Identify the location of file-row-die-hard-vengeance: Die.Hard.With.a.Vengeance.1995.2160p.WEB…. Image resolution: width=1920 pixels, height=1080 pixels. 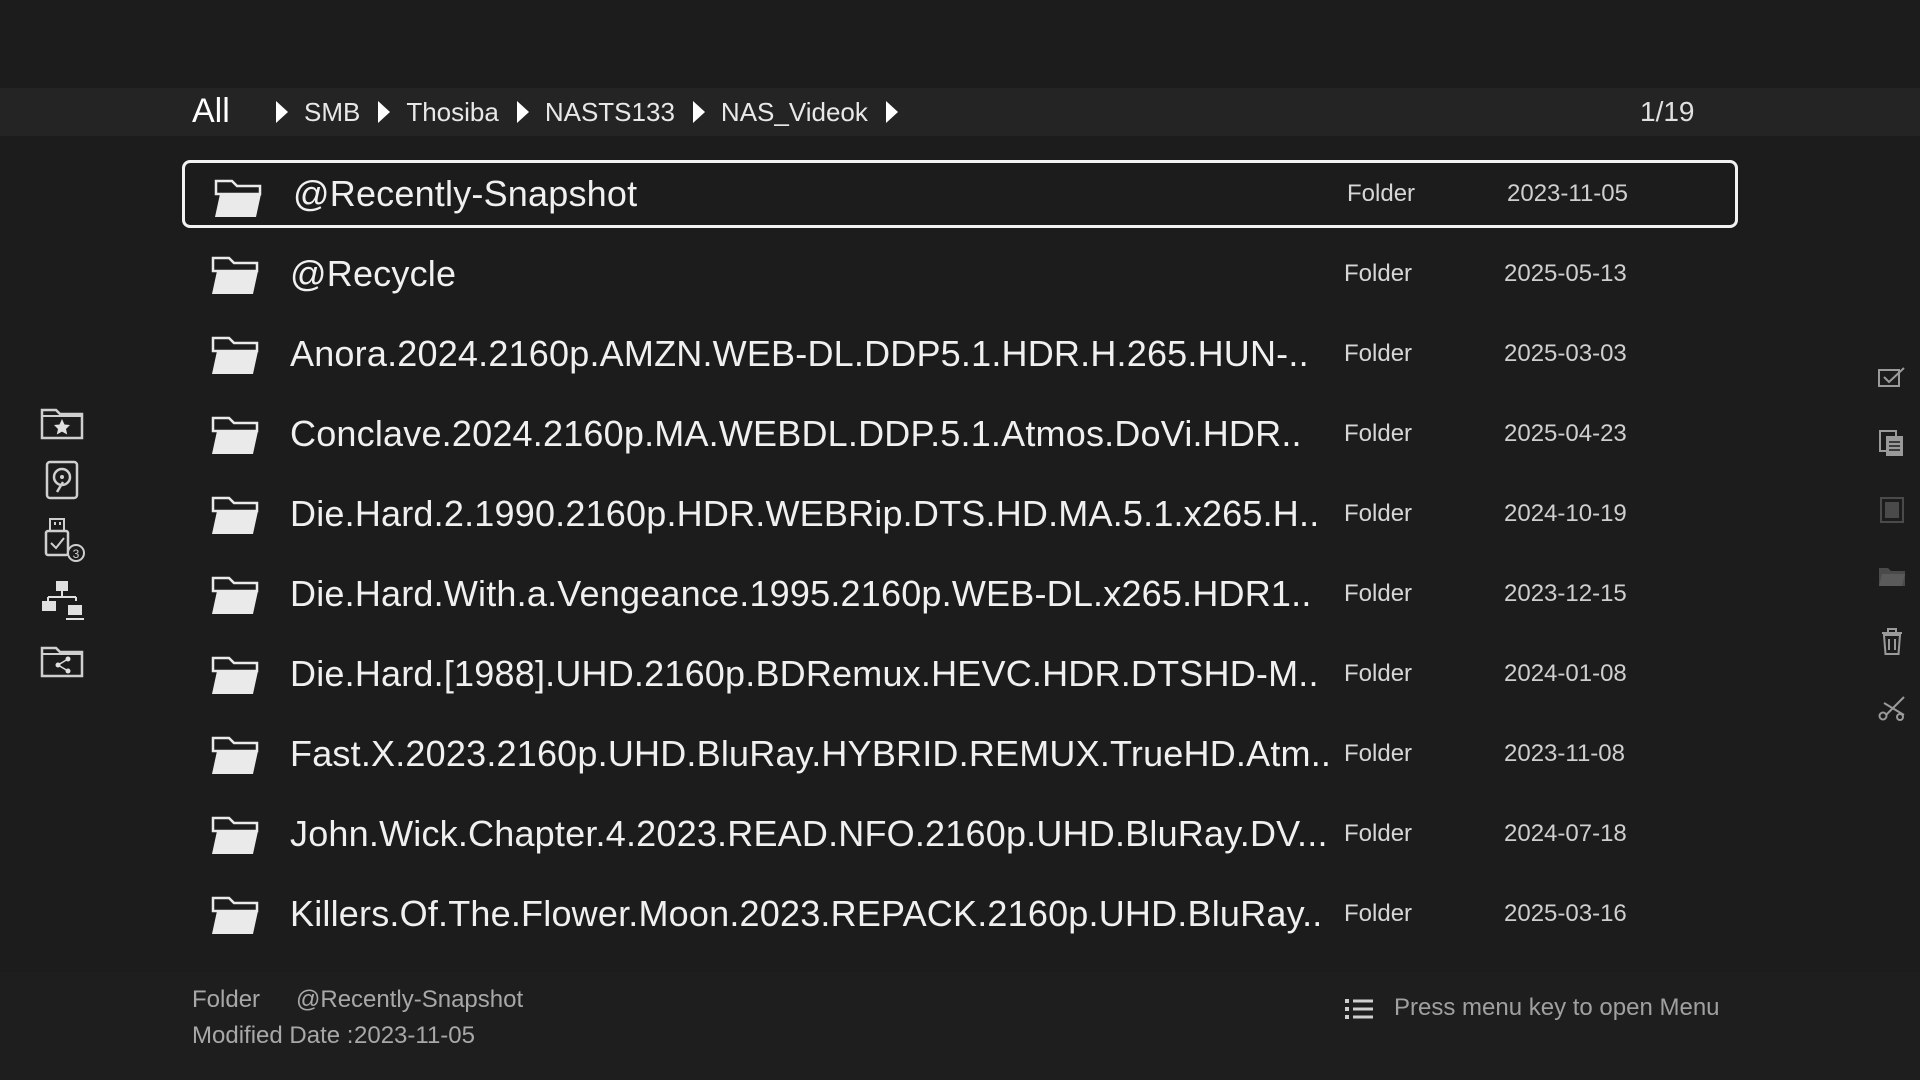
(960, 594).